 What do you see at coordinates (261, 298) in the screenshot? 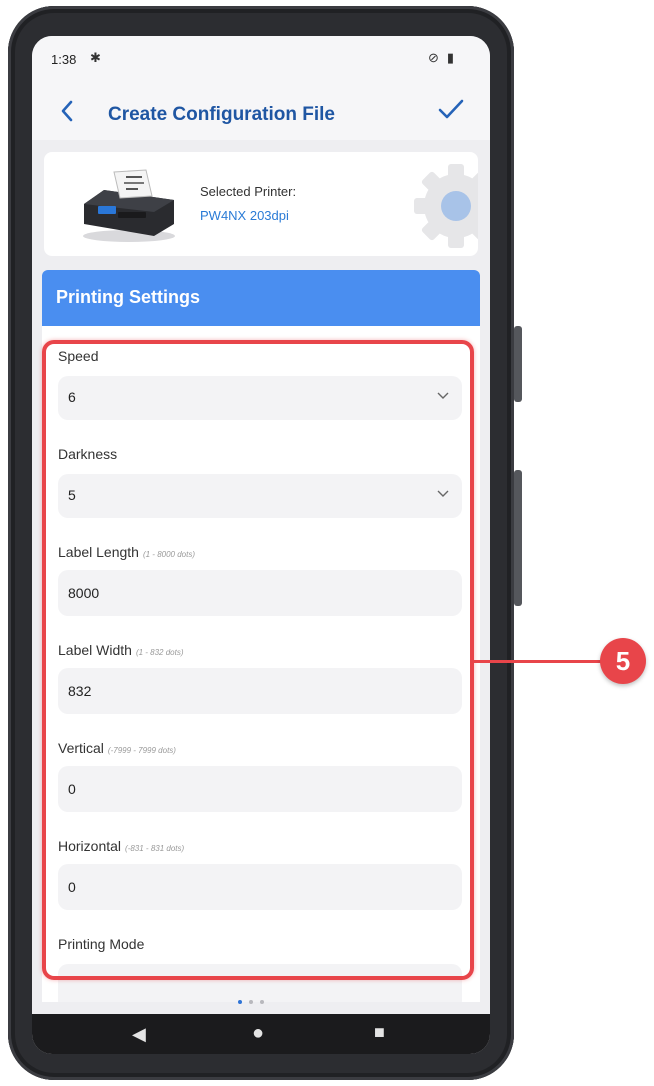
I see `printing-settings-header: Printing Settings` at bounding box center [261, 298].